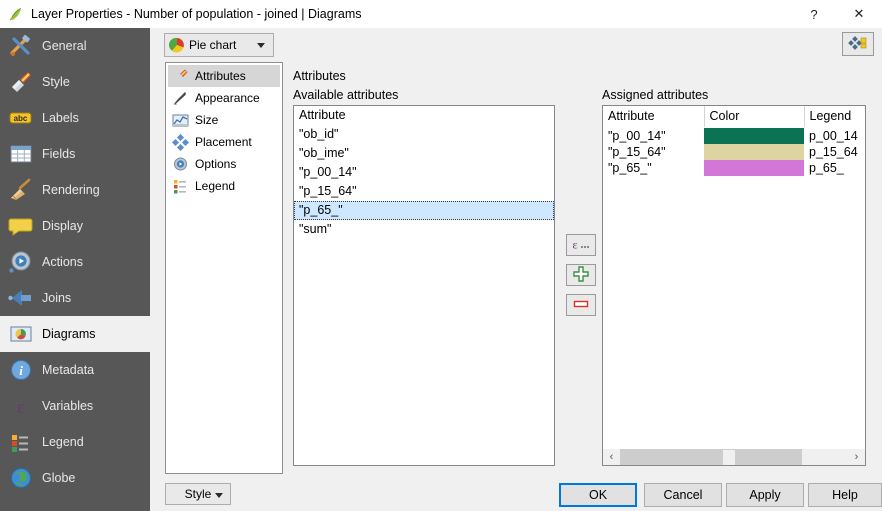 The height and width of the screenshot is (511, 882). Describe the element at coordinates (75, 298) in the screenshot. I see `sidebar-item-joins: Joins` at that location.